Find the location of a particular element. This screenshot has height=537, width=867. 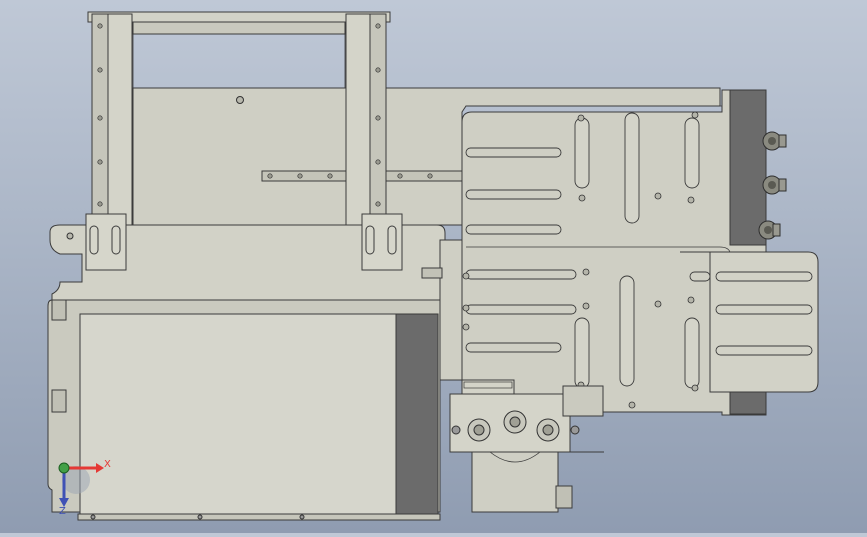

connector-block is located at coordinates (748, 167).